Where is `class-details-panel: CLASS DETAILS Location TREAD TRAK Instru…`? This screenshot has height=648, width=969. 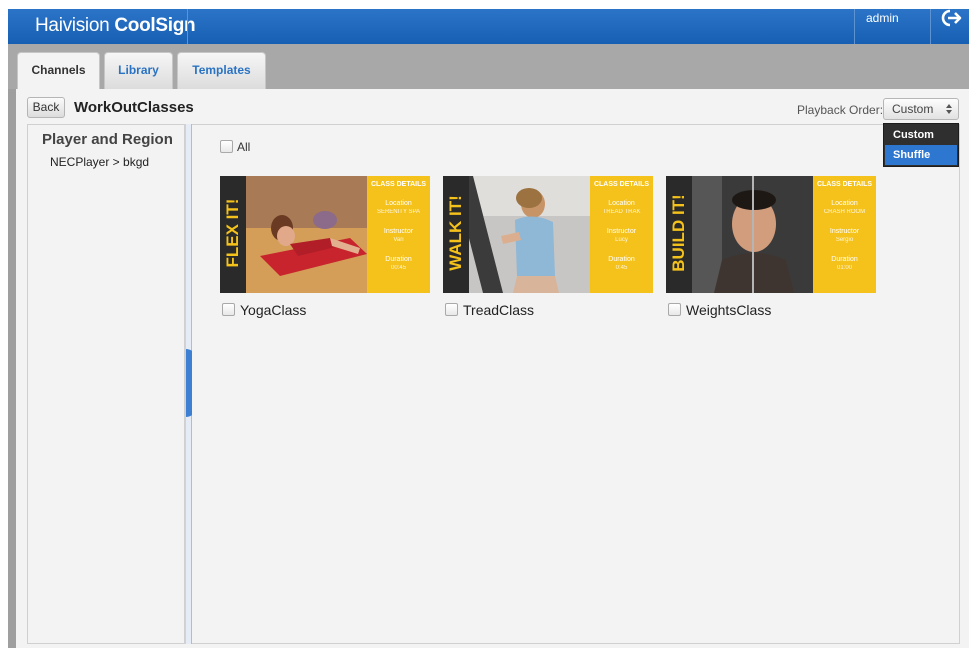
class-details-panel: CLASS DETAILS Location TREAD TRAK Instru… is located at coordinates (621, 234).